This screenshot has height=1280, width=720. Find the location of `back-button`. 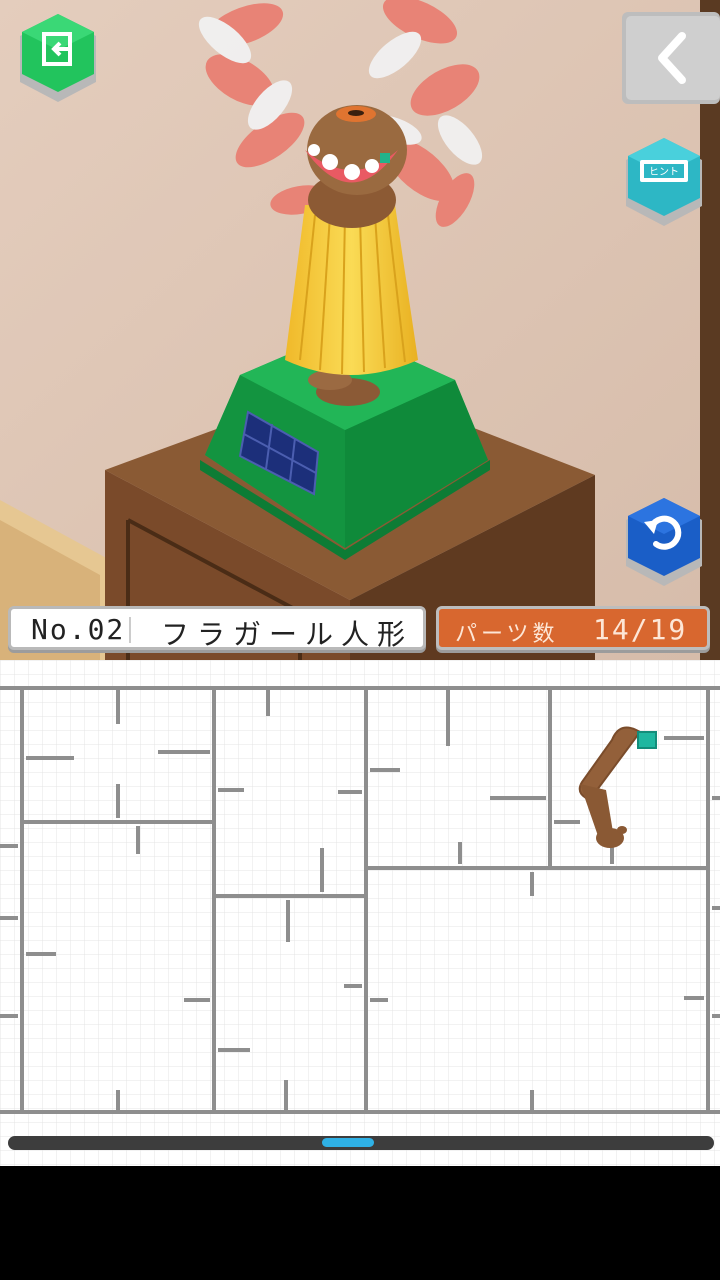

back-button is located at coordinates (670, 58).